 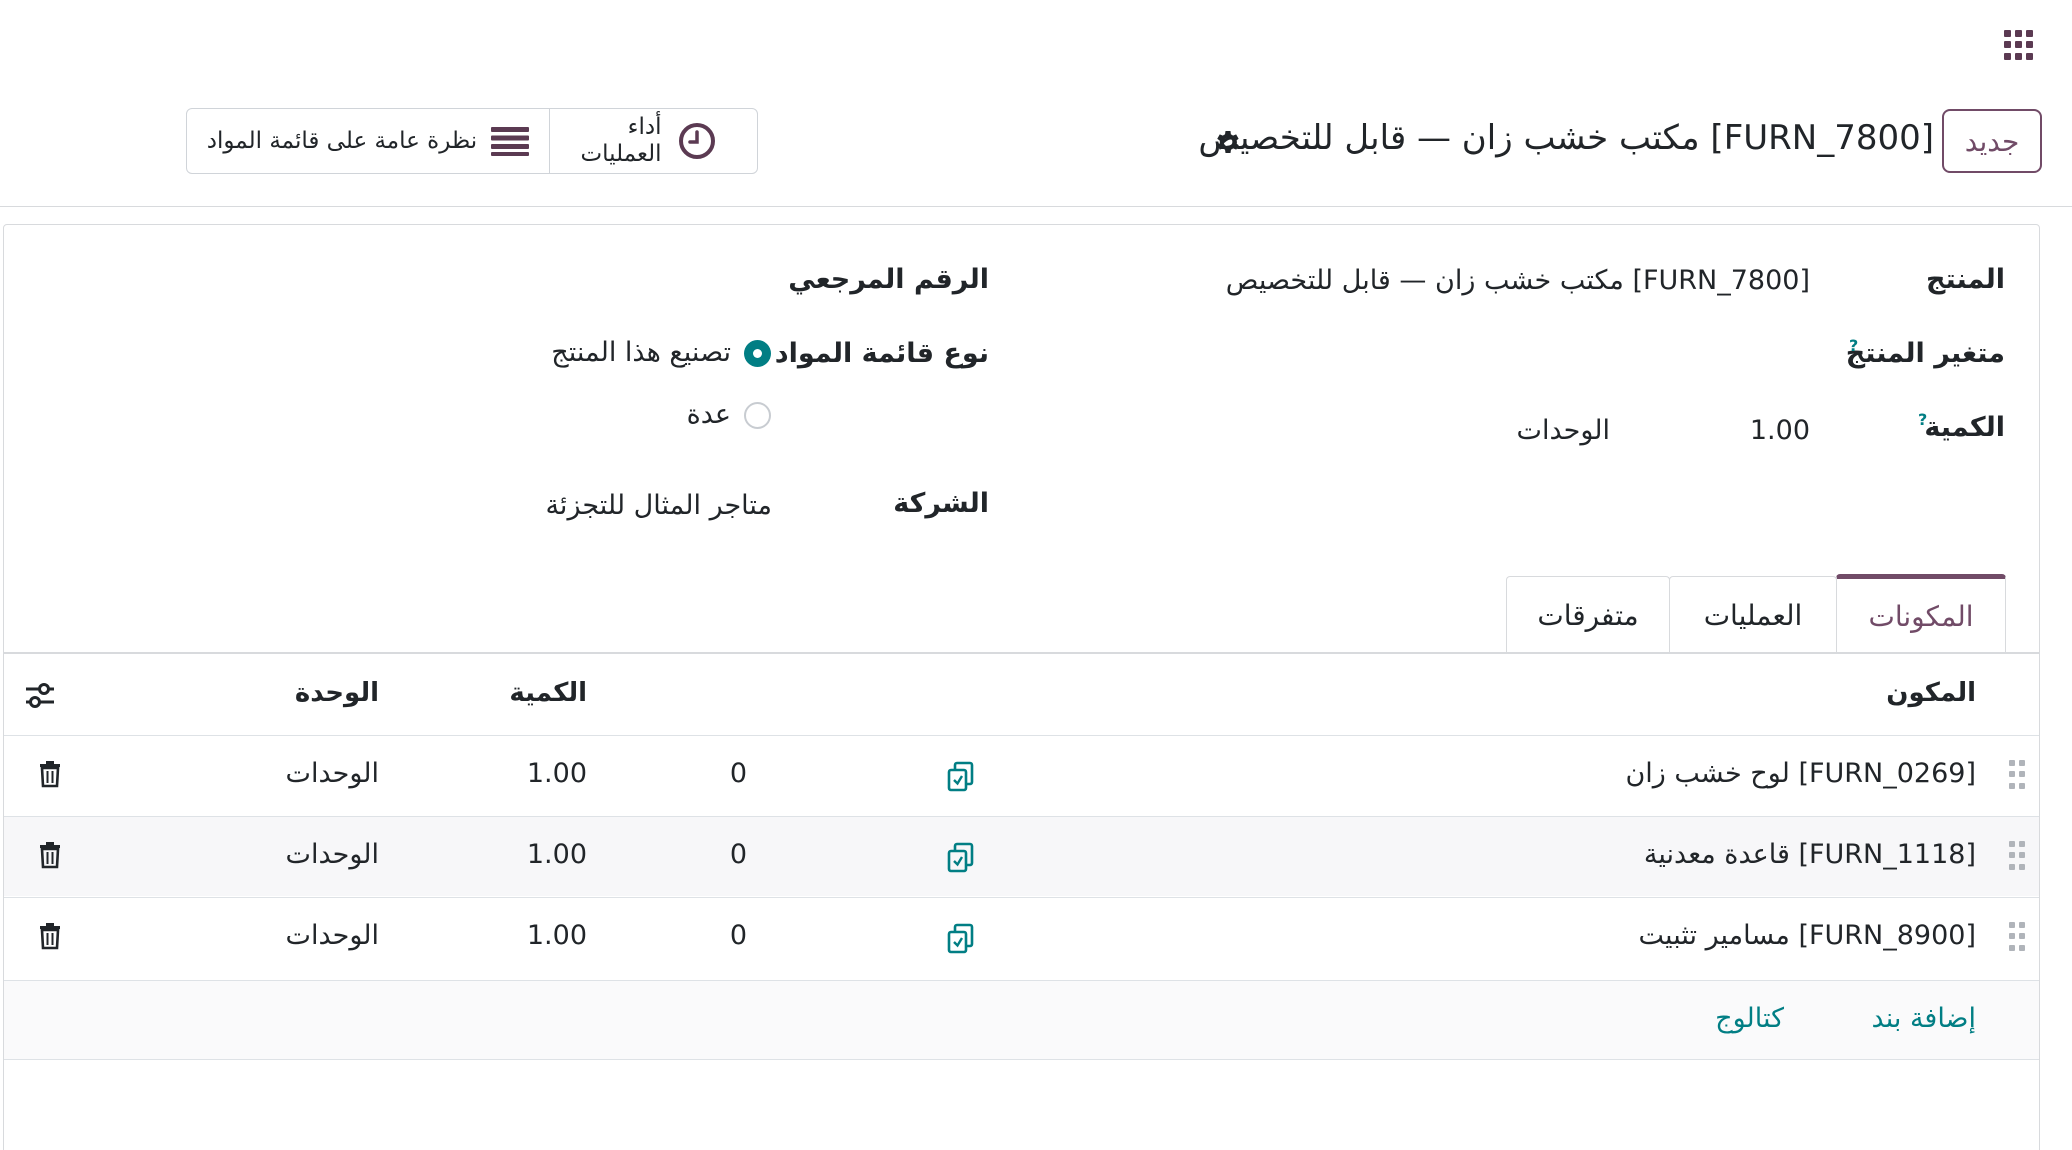 What do you see at coordinates (1925, 353) in the screenshot?
I see `product-variant-label: متغير المنتج` at bounding box center [1925, 353].